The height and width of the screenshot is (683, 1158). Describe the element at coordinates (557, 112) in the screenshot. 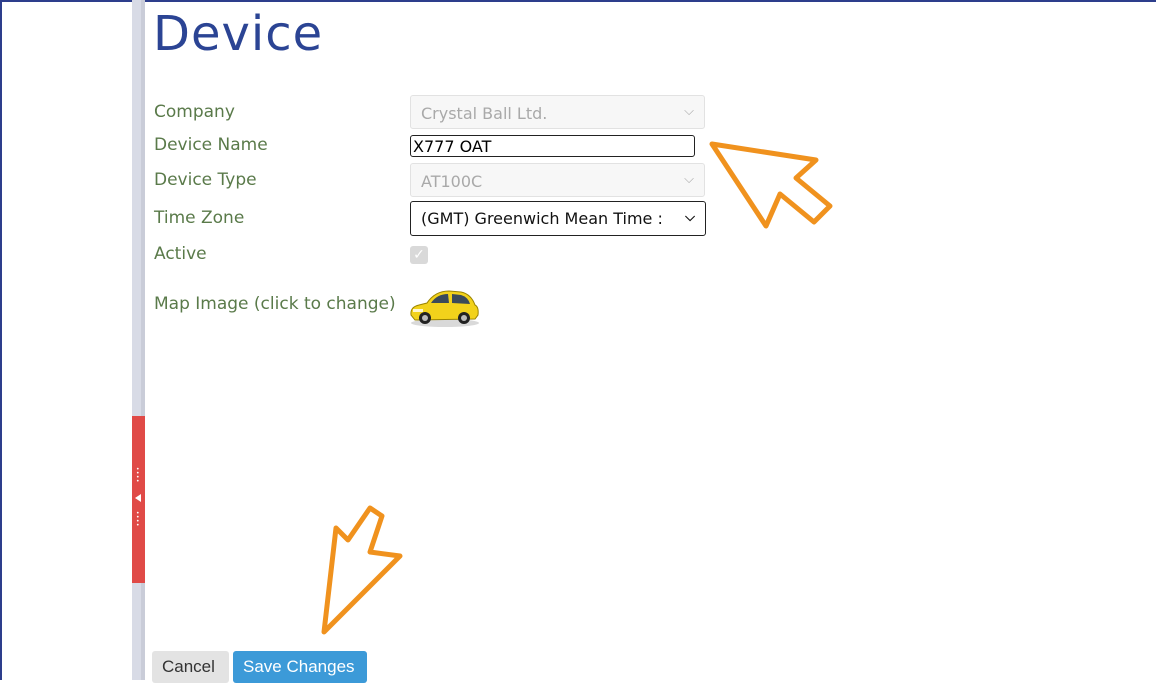

I see `company-select: Crystal Ball Ltd. ⌵` at that location.